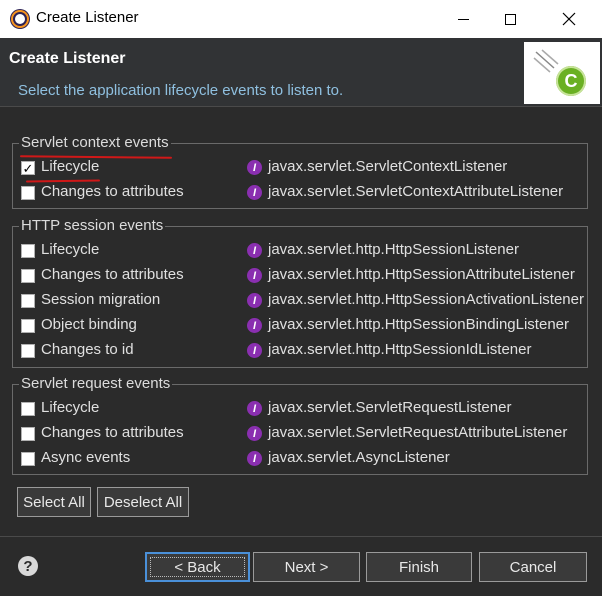  What do you see at coordinates (306, 567) in the screenshot?
I see `next-button: Next >` at bounding box center [306, 567].